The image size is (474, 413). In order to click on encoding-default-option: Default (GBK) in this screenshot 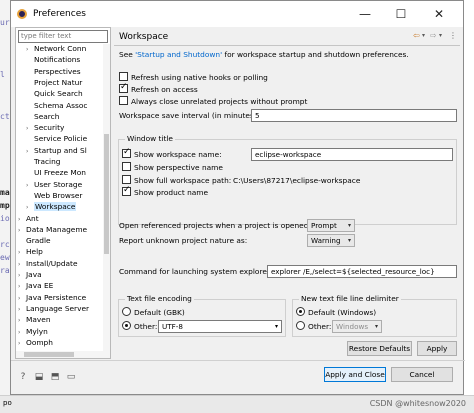, I will do `click(153, 312)`.